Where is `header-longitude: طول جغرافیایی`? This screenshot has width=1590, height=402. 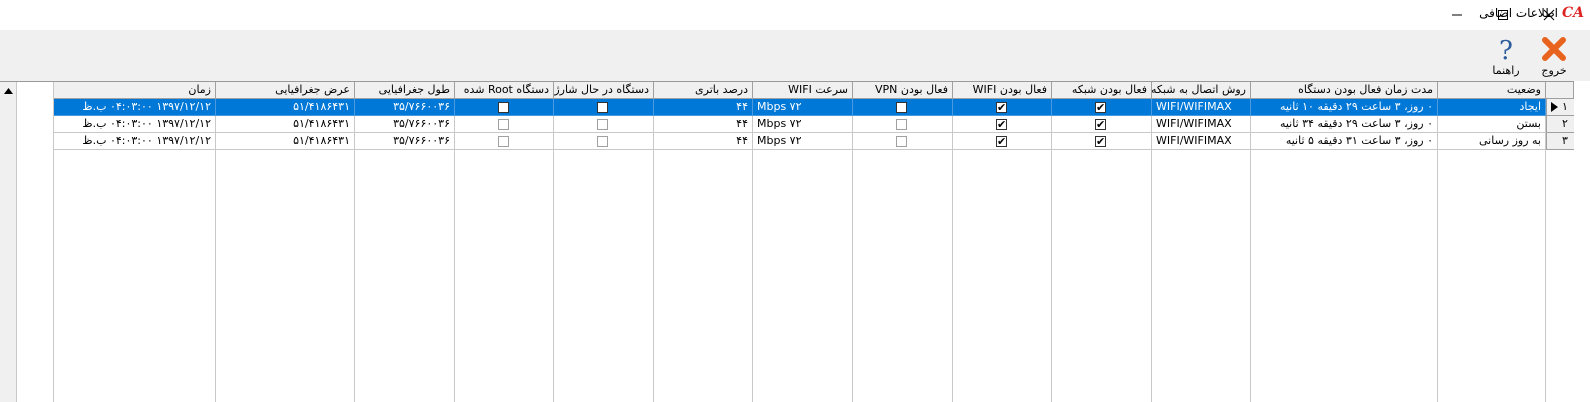
header-longitude: طول جغرافیایی is located at coordinates (405, 90).